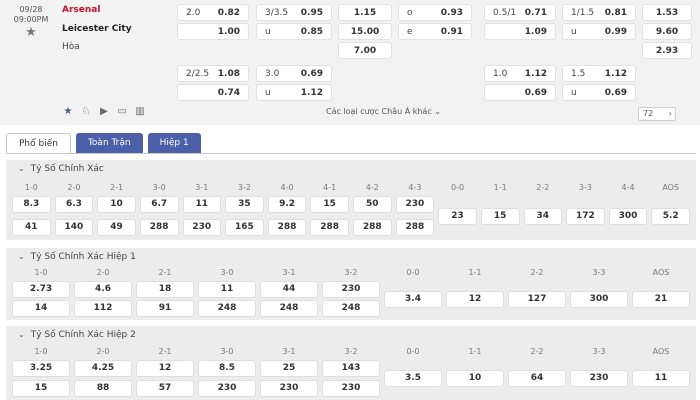  I want to click on shirt-icon: ♘, so click(86, 112).